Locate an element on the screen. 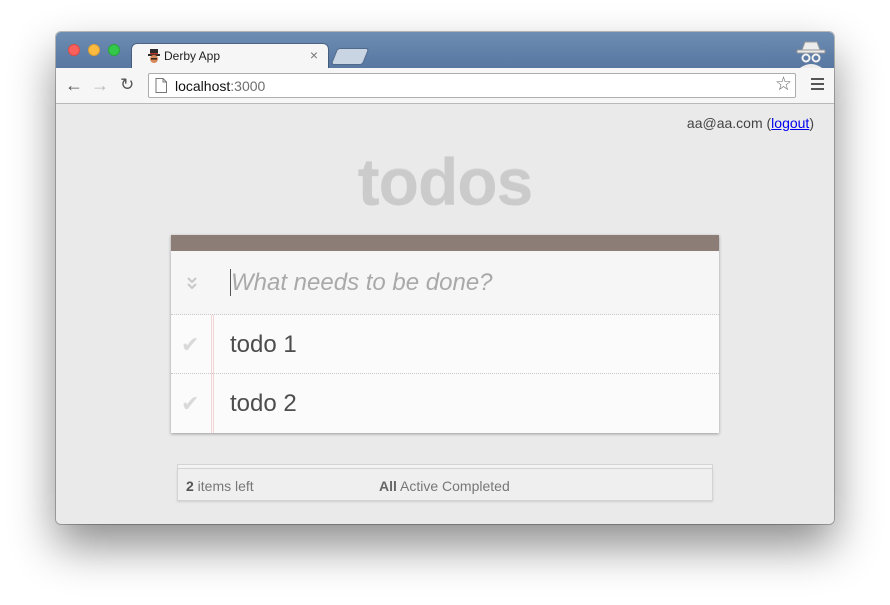 The height and width of the screenshot is (605, 890). url-port: :3000 is located at coordinates (248, 86).